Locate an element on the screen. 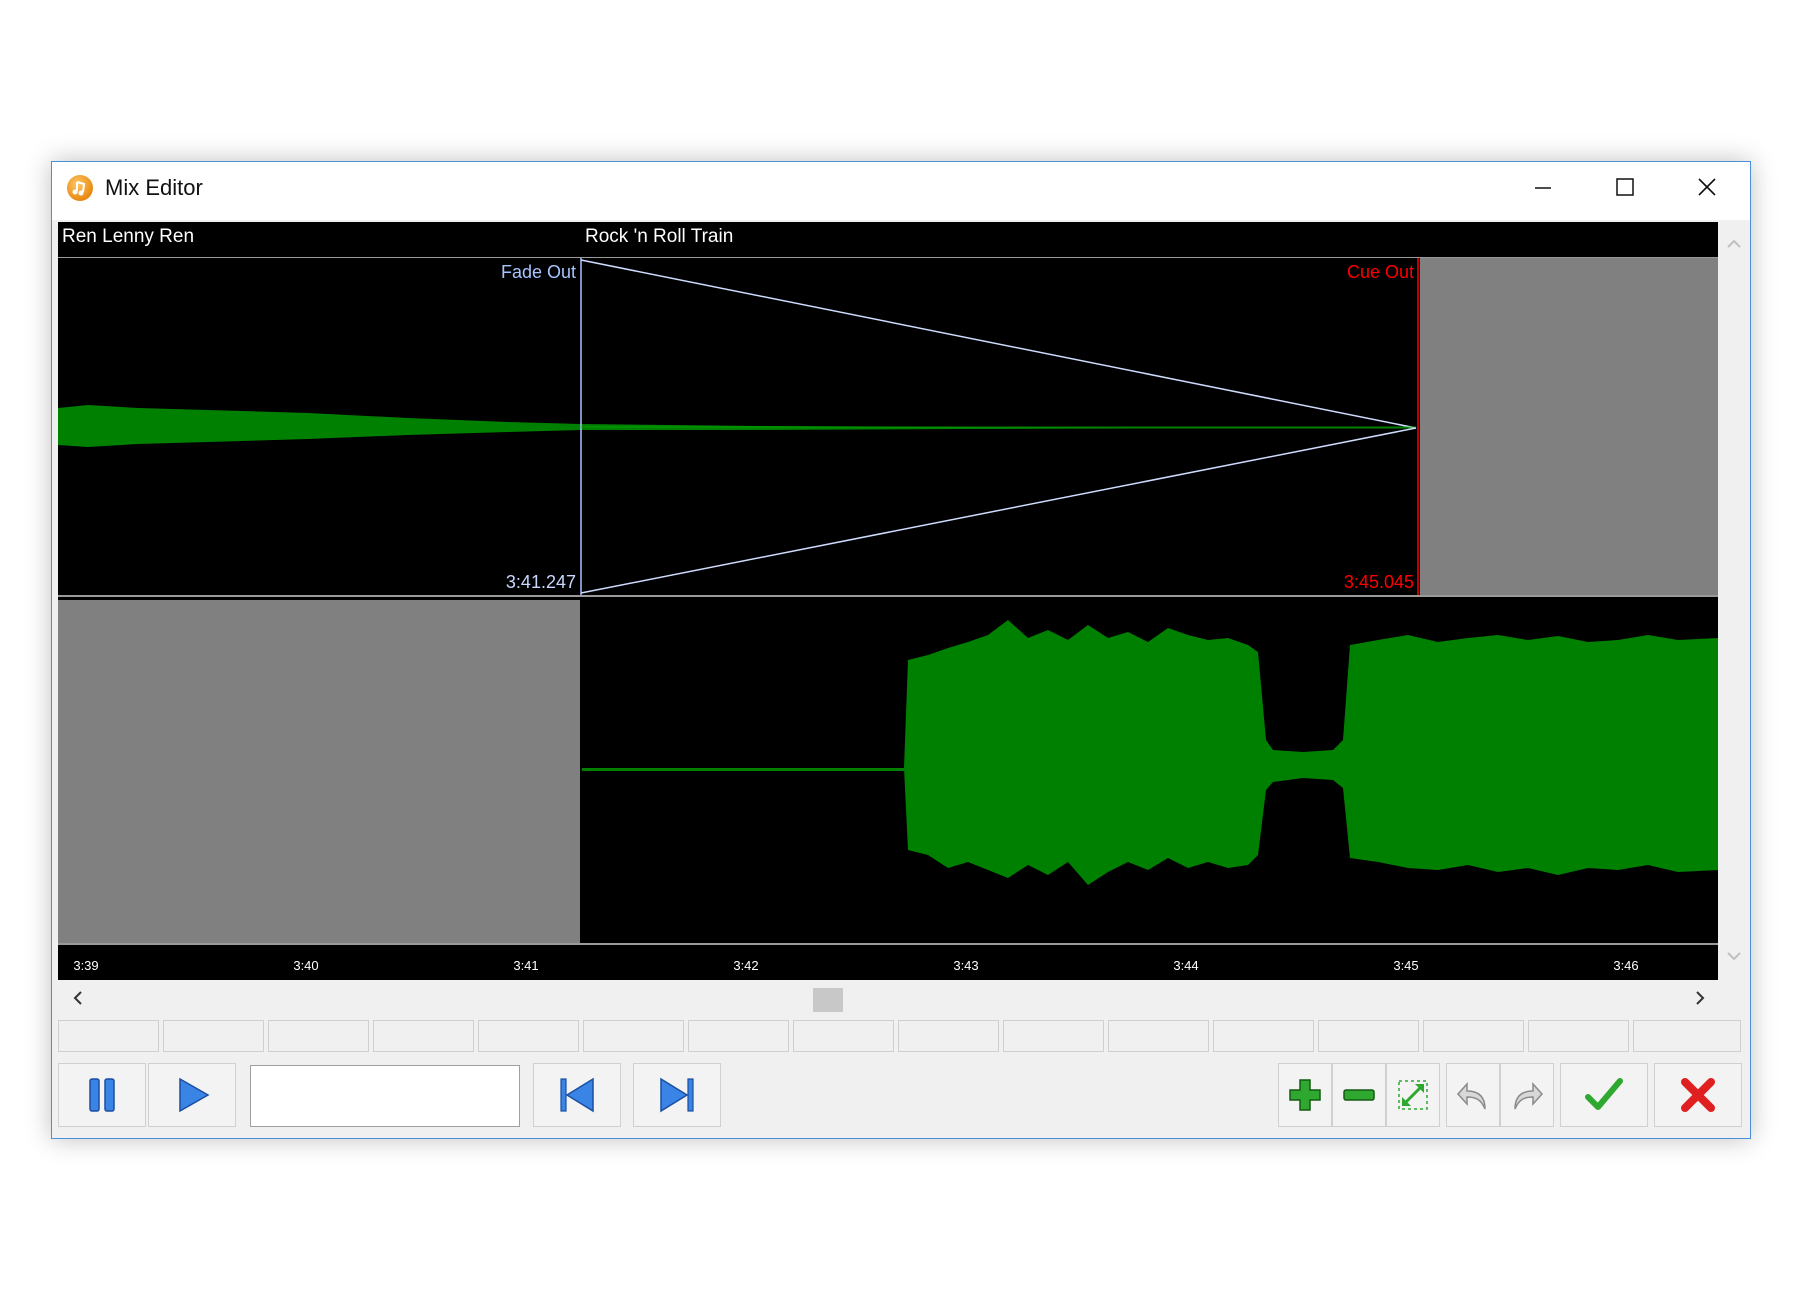 This screenshot has width=1800, height=1300. pause-icon is located at coordinates (102, 1095).